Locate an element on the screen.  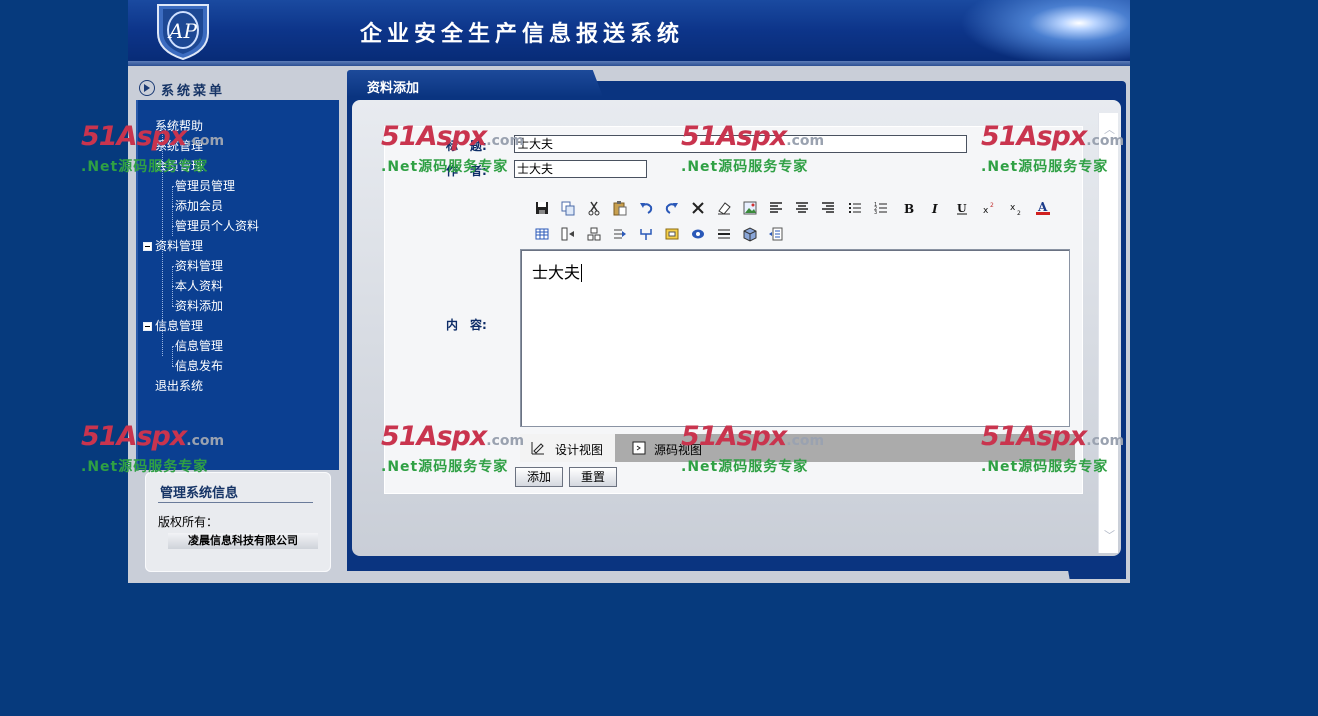
design-view-icon is located at coordinates (537, 448).